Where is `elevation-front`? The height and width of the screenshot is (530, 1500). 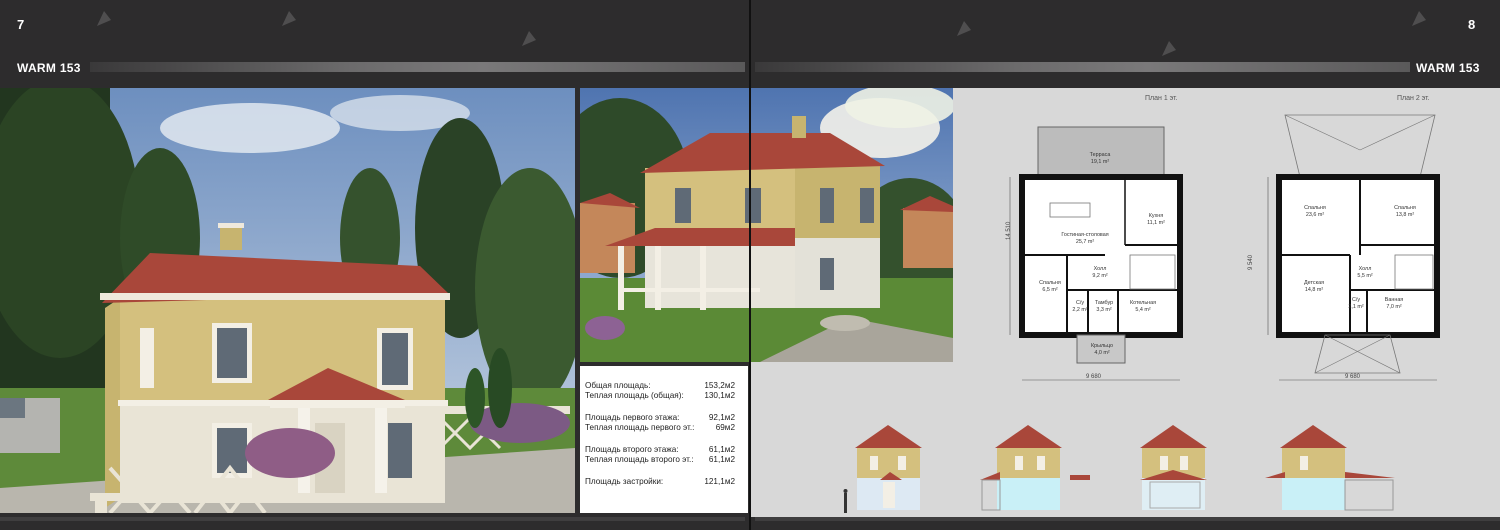
elevation-front is located at coordinates (888, 467).